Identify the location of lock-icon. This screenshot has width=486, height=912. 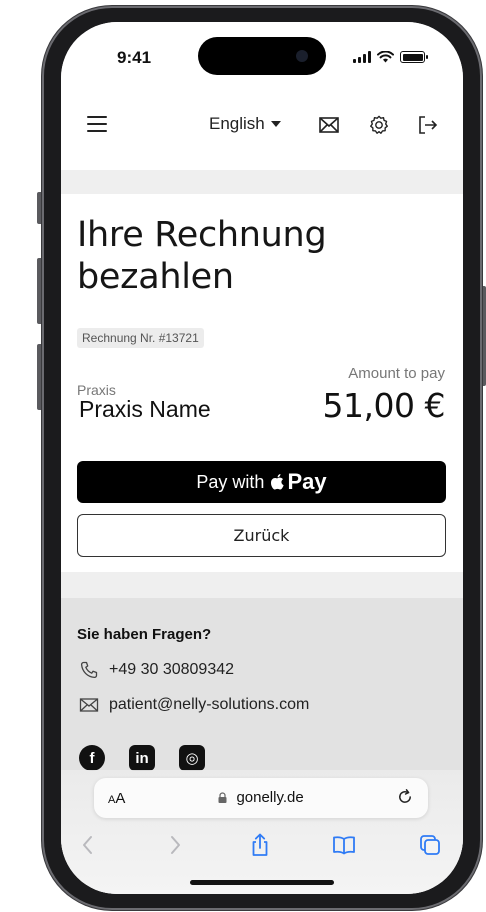
(222, 797).